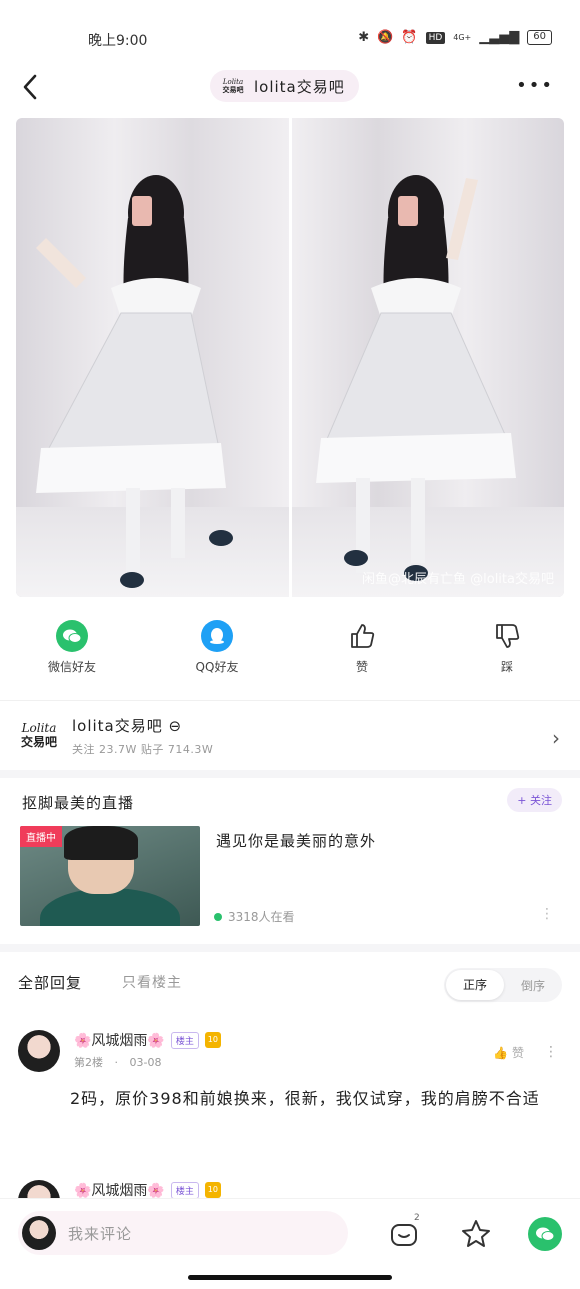 The image size is (580, 1289). I want to click on live-thumbnail: 直播中, so click(110, 876).